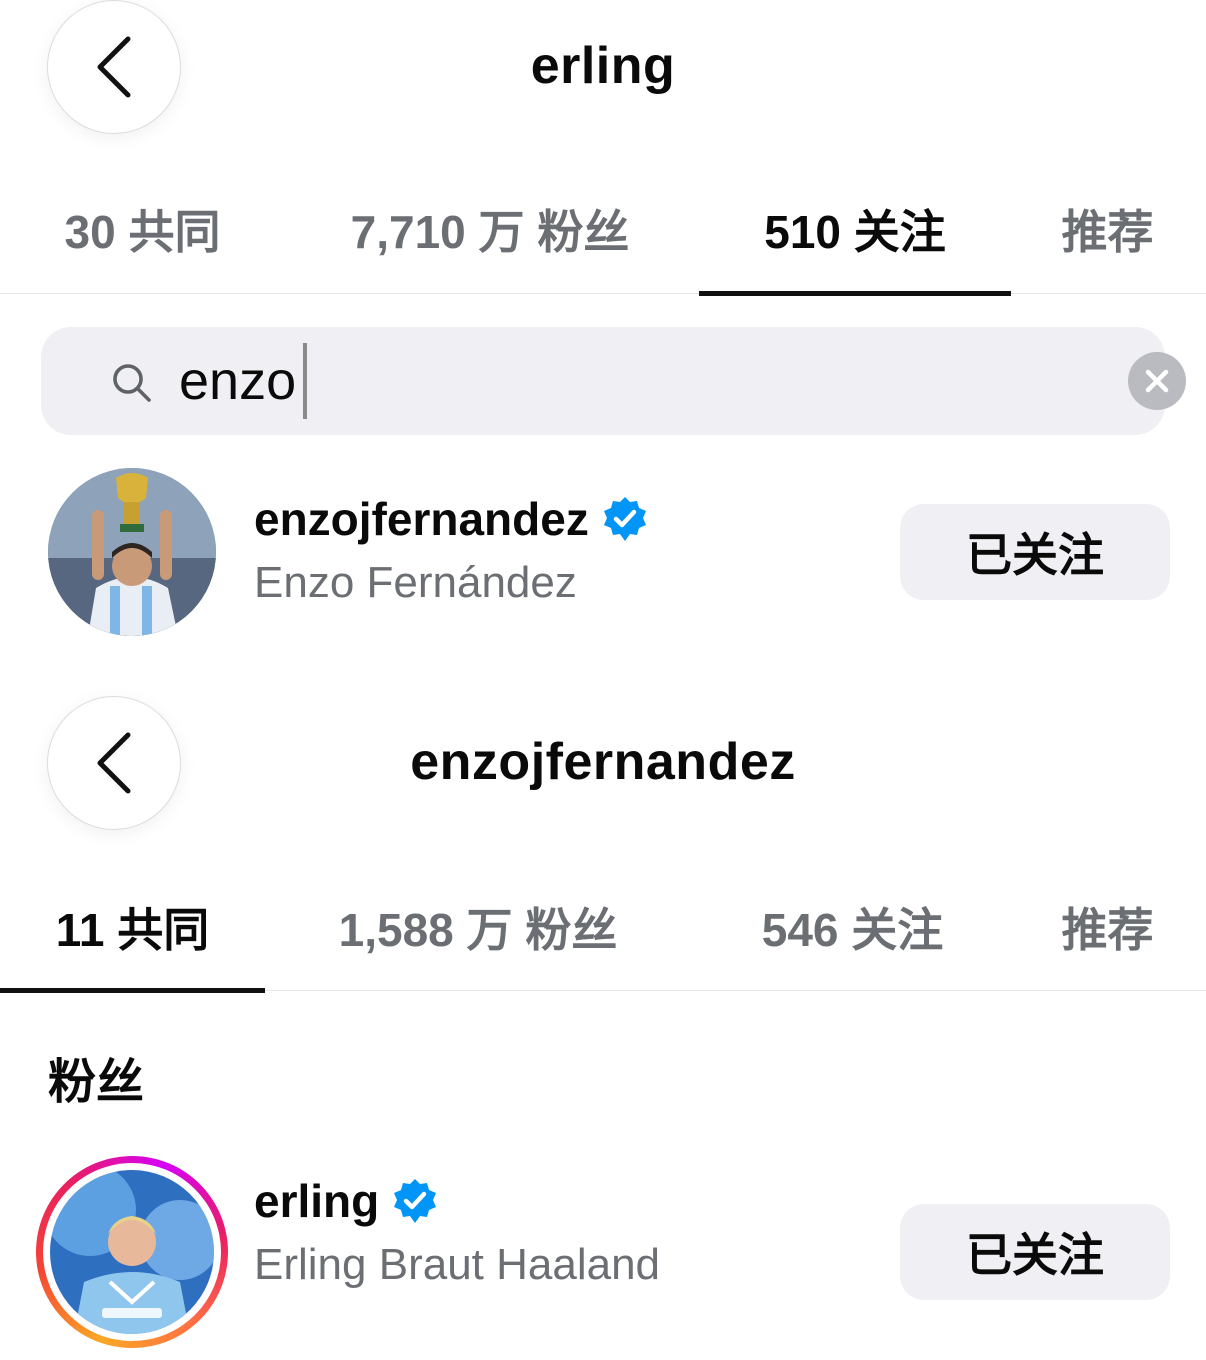  Describe the element at coordinates (613, 381) in the screenshot. I see `search-input: enzo` at that location.